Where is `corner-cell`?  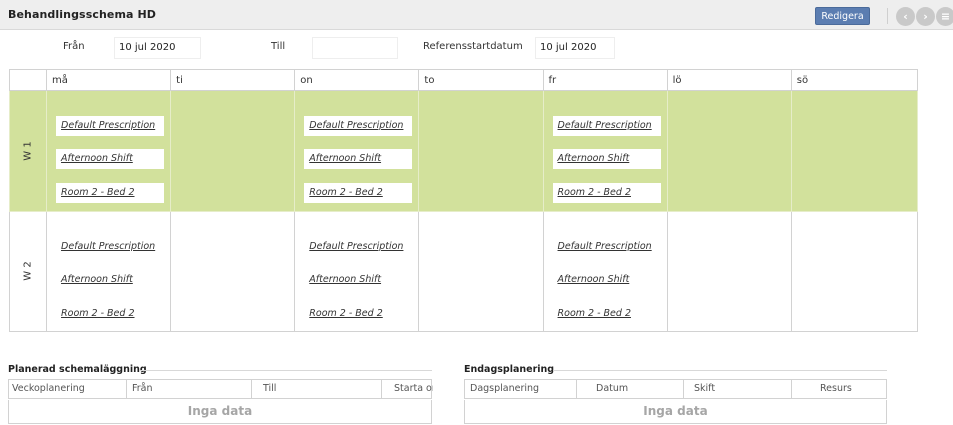
corner-cell is located at coordinates (28, 80).